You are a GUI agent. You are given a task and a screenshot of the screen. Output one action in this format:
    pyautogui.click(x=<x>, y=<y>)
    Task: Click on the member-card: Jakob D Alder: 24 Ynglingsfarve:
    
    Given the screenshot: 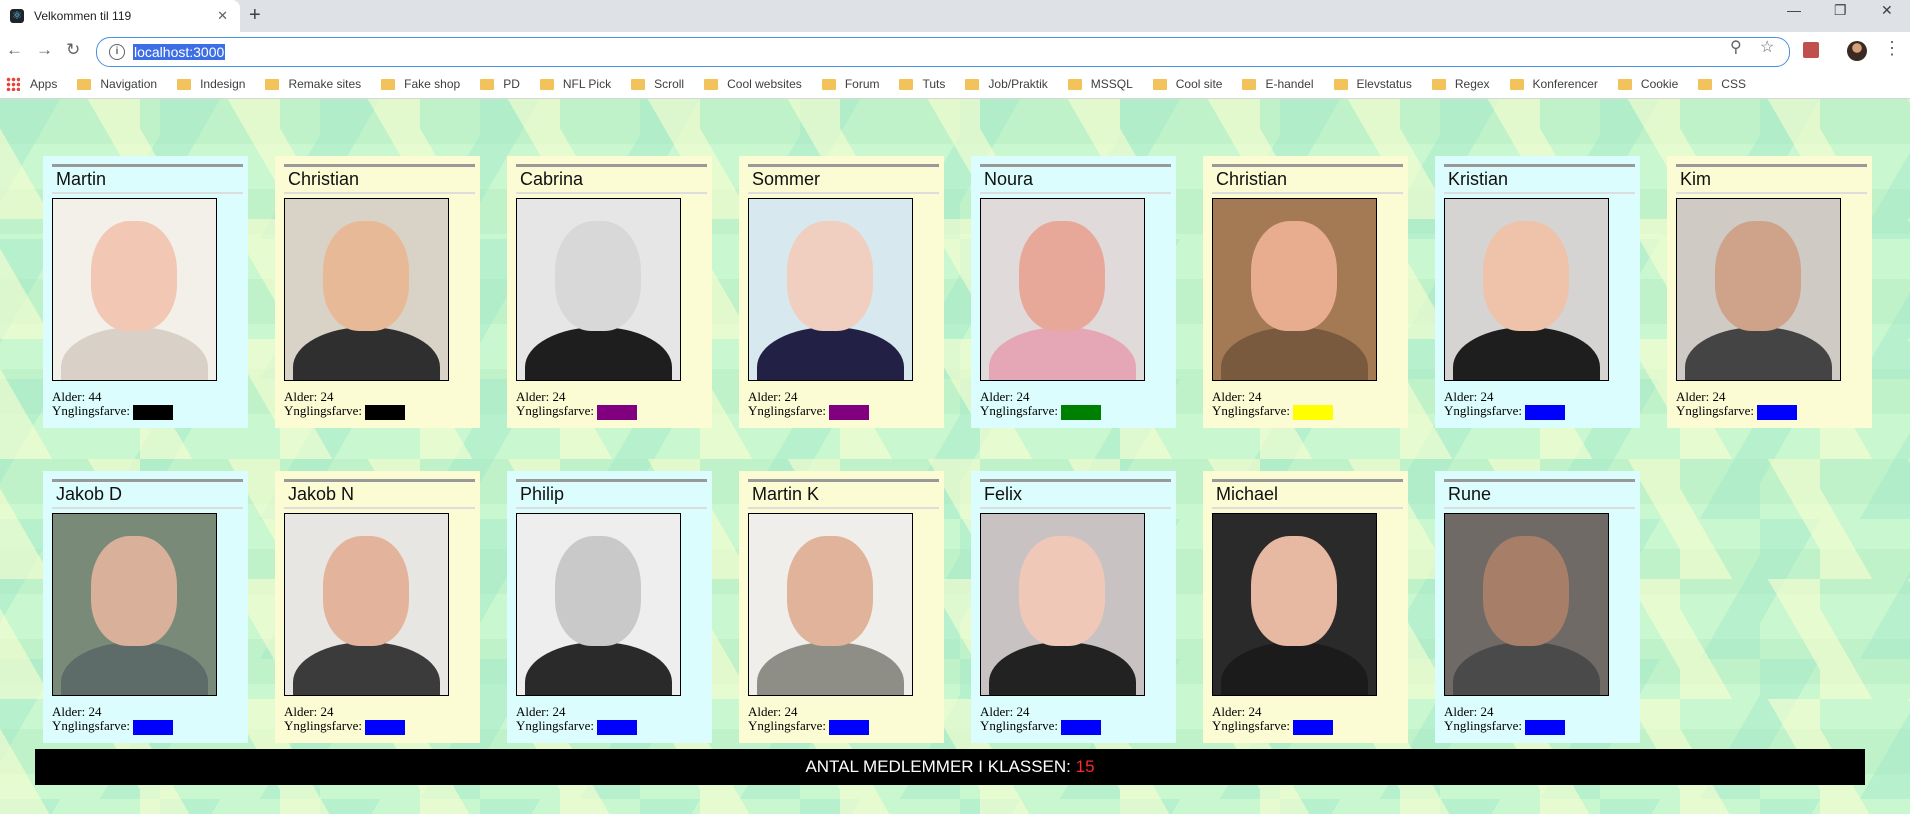 What is the action you would take?
    pyautogui.click(x=145, y=607)
    